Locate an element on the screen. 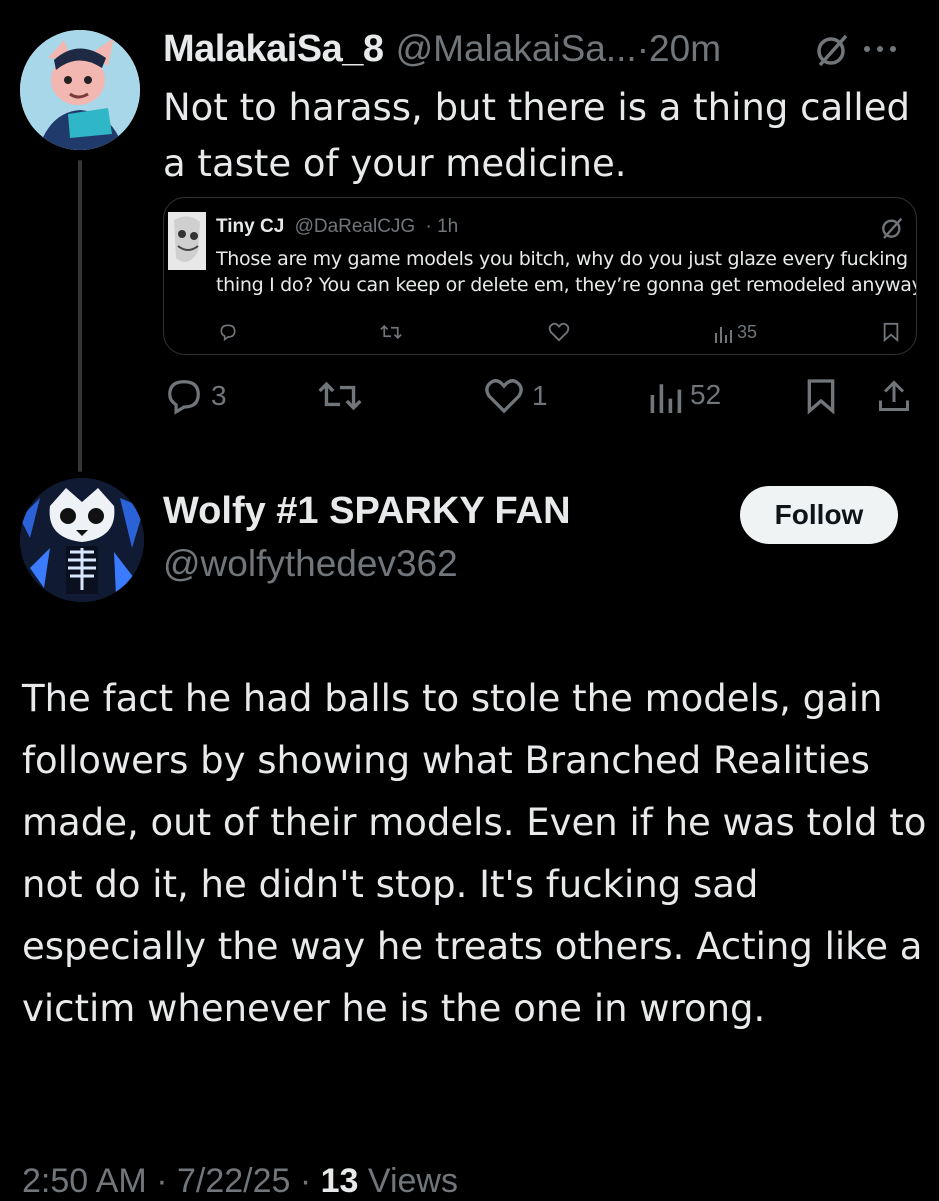 The width and height of the screenshot is (939, 1201). reply-button: 3 is located at coordinates (196, 396).